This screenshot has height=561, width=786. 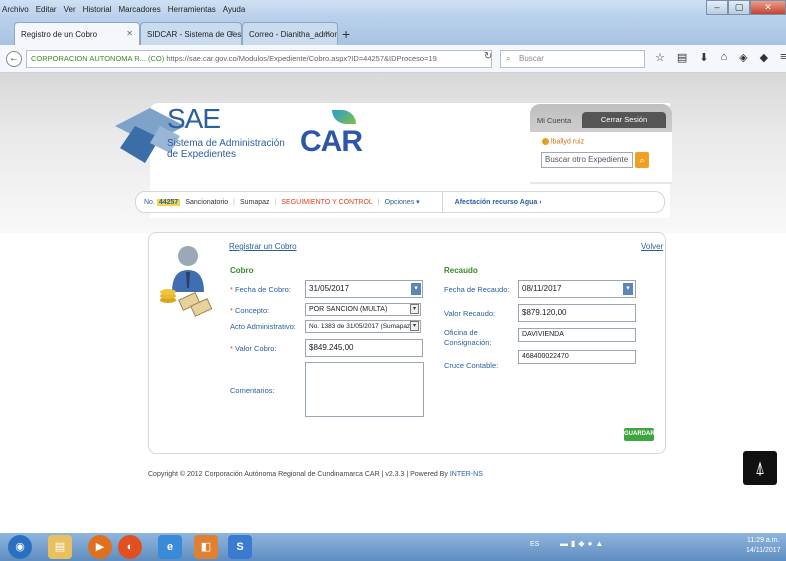 What do you see at coordinates (100, 547) in the screenshot?
I see `media-player-icon: ▶` at bounding box center [100, 547].